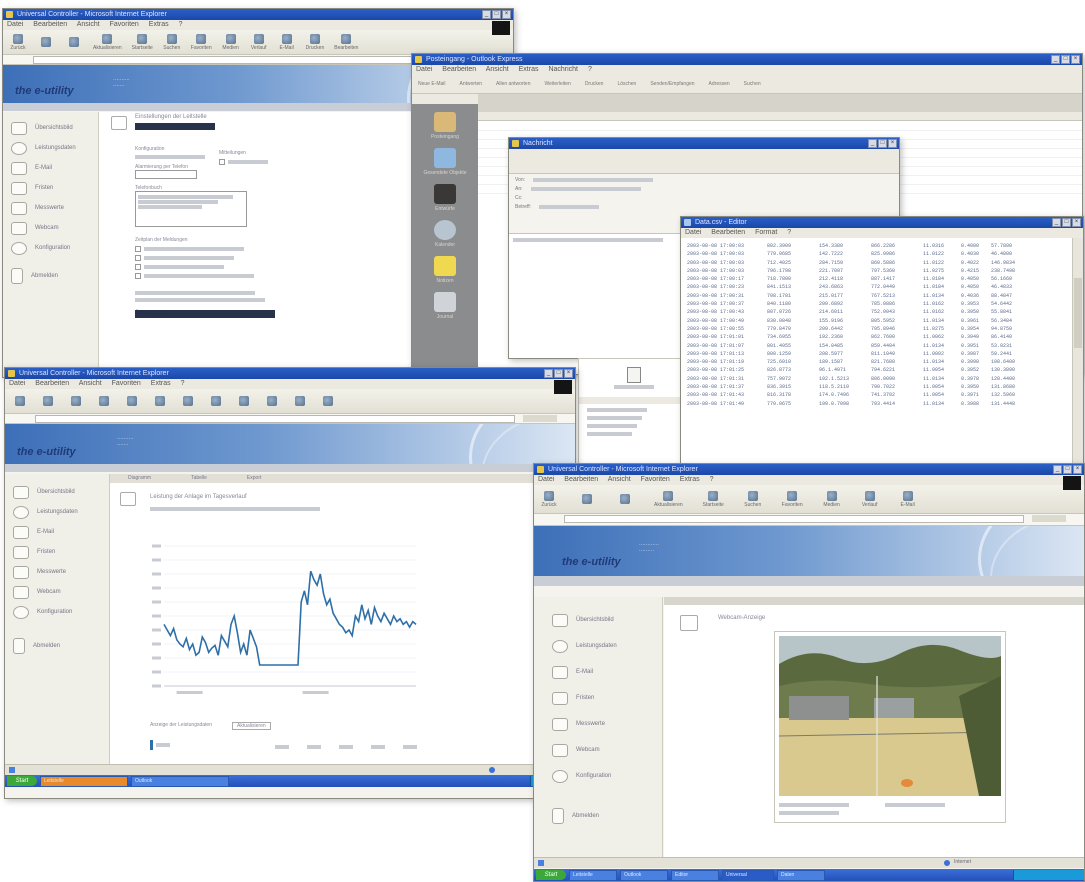 Image resolution: width=1085 pixels, height=882 pixels. What do you see at coordinates (445, 122) in the screenshot?
I see `inbox-icon` at bounding box center [445, 122].